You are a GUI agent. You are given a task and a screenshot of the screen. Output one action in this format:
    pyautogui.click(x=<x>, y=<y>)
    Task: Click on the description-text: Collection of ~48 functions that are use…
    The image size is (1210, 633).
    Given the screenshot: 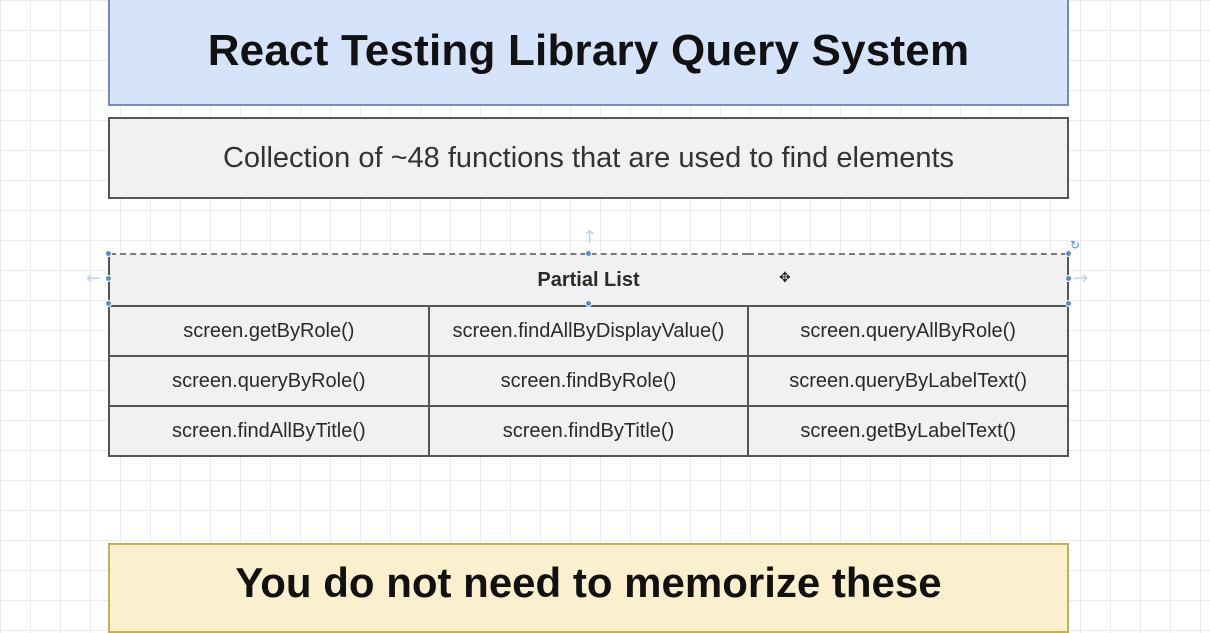 What is the action you would take?
    pyautogui.click(x=588, y=157)
    